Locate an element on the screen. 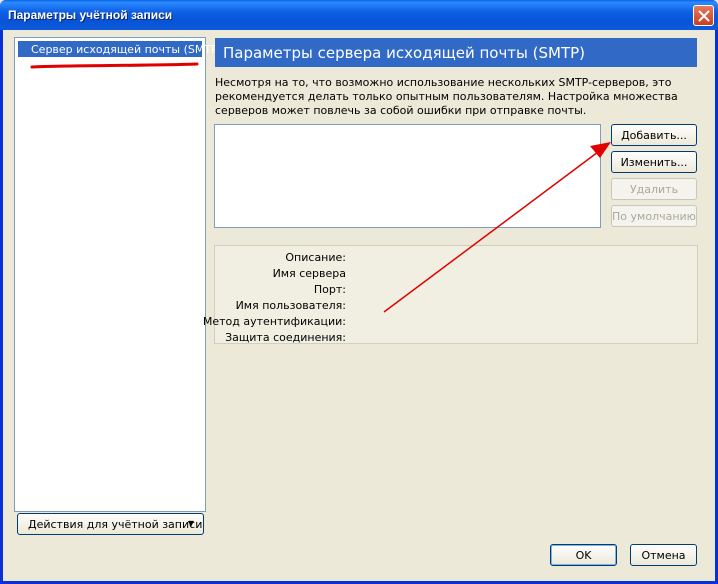 This screenshot has height=584, width=718. red-underline-annotation is located at coordinates (114, 65).